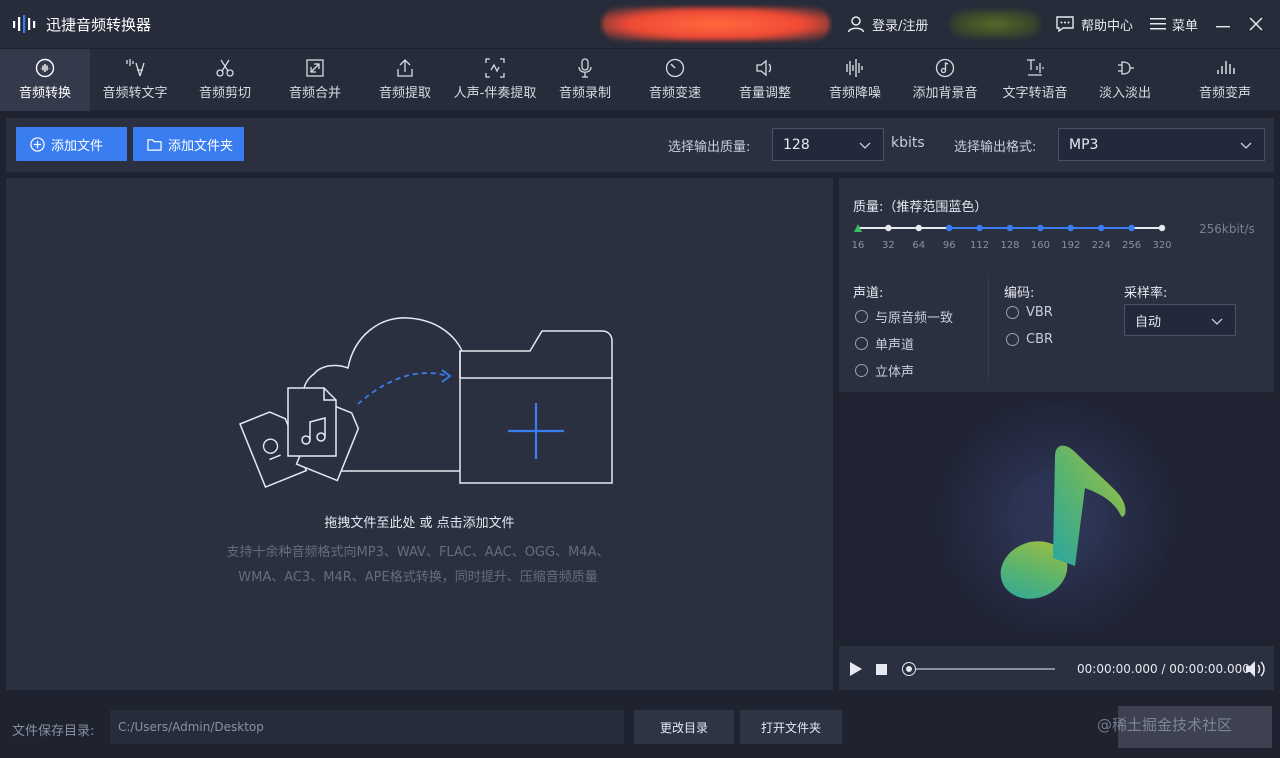 This screenshot has width=1280, height=758. What do you see at coordinates (1223, 24) in the screenshot?
I see `minimize-icon` at bounding box center [1223, 24].